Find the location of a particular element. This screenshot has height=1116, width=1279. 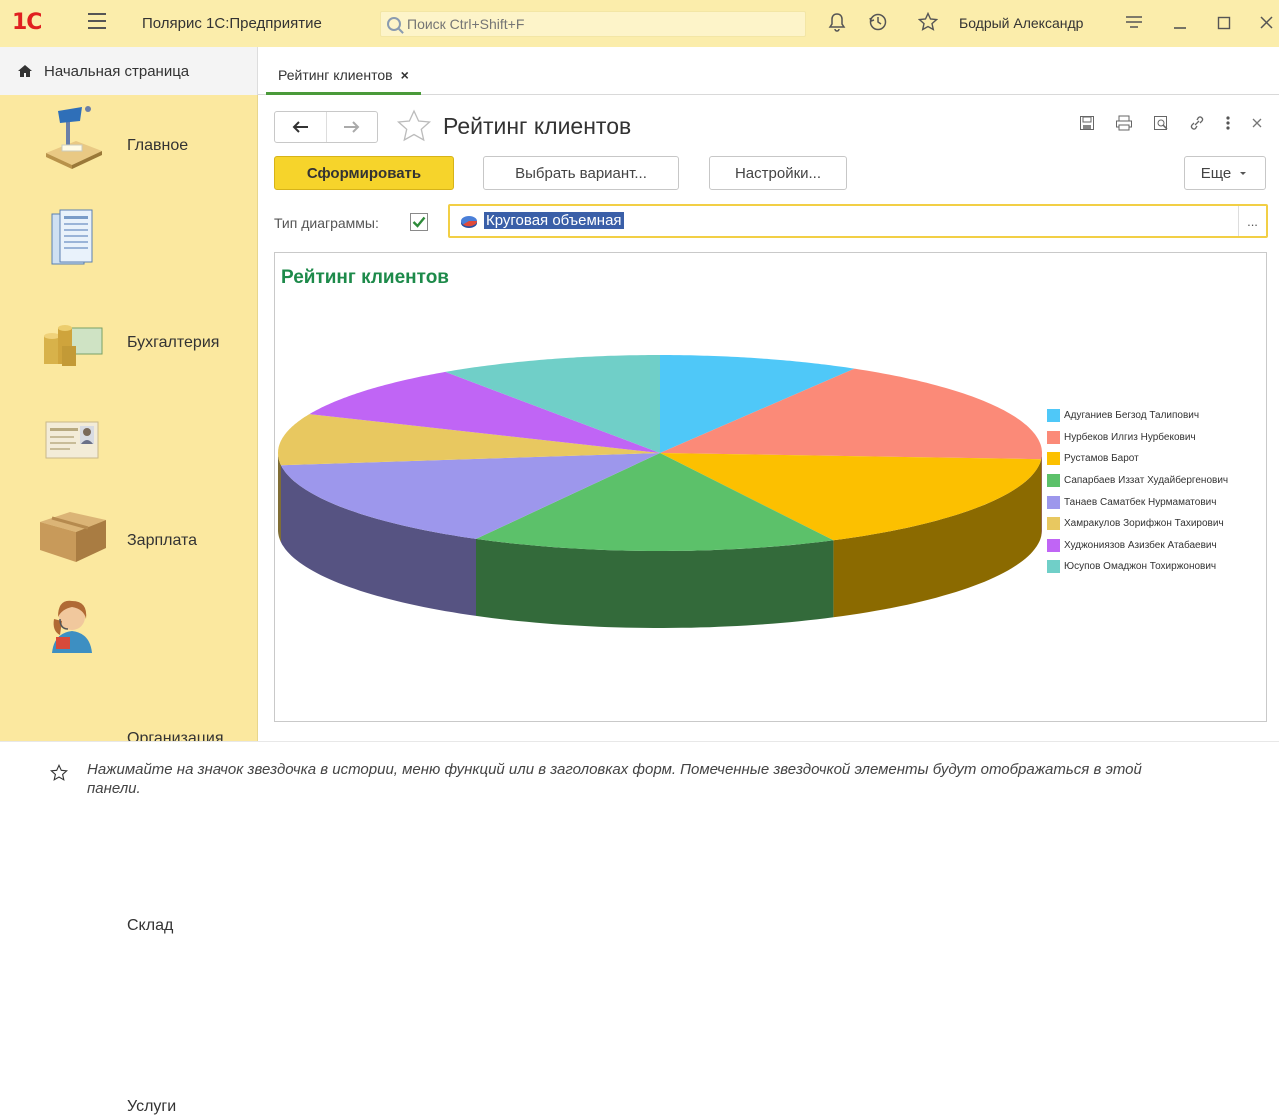

back-button is located at coordinates (300, 127).